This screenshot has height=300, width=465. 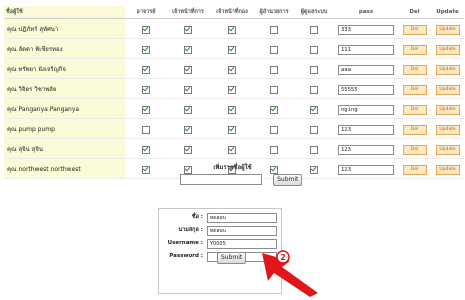 I want to click on header-del: Del, so click(x=414, y=12).